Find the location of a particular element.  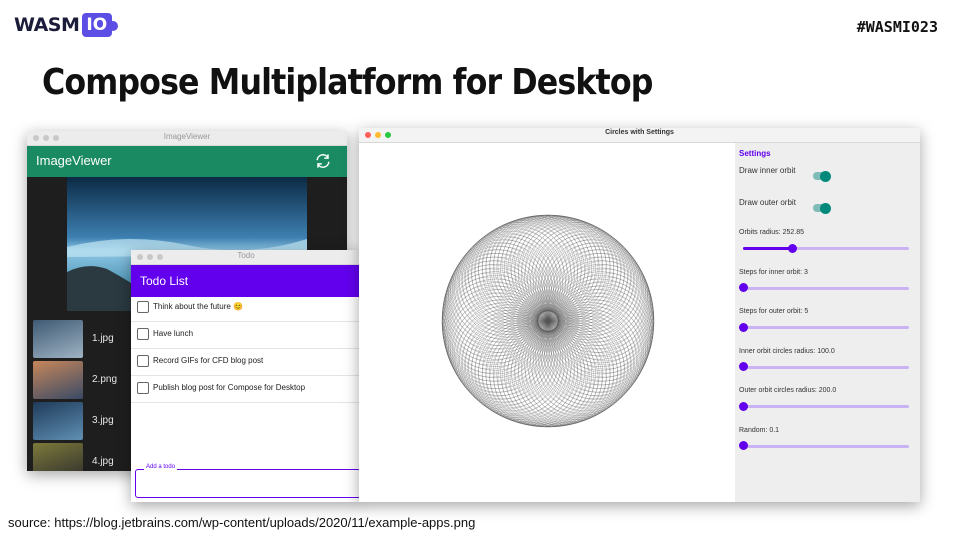

settings-title: Settings is located at coordinates (755, 153).